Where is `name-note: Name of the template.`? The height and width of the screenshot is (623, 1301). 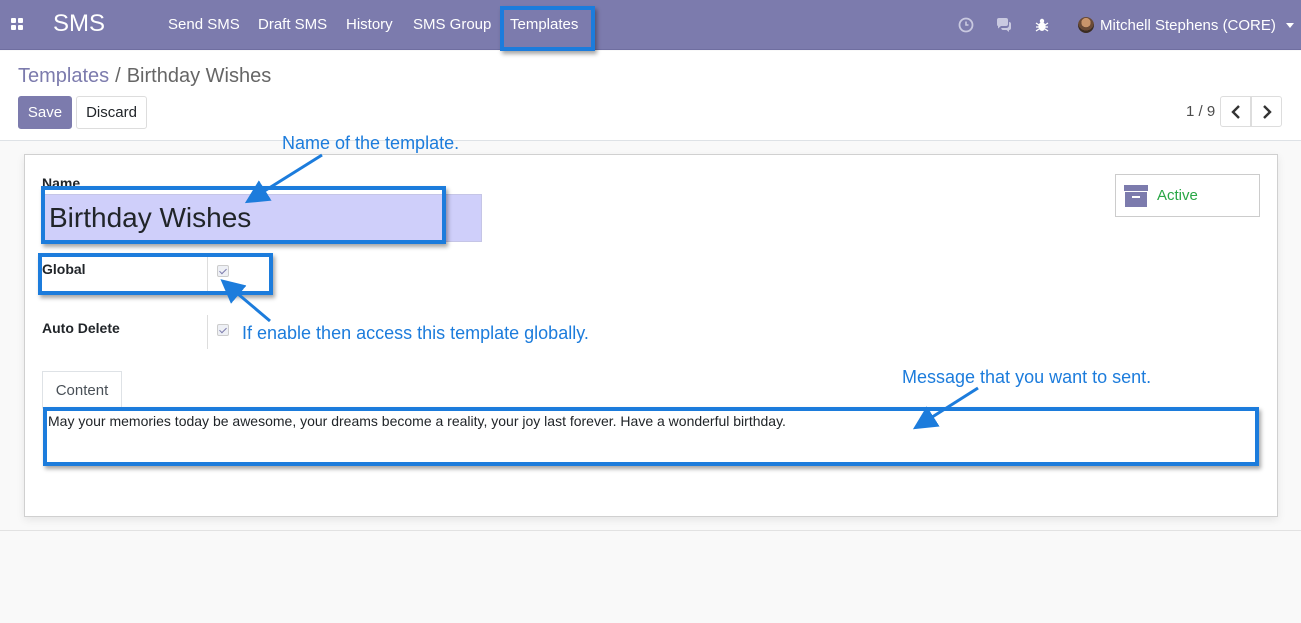
name-note: Name of the template. is located at coordinates (371, 143).